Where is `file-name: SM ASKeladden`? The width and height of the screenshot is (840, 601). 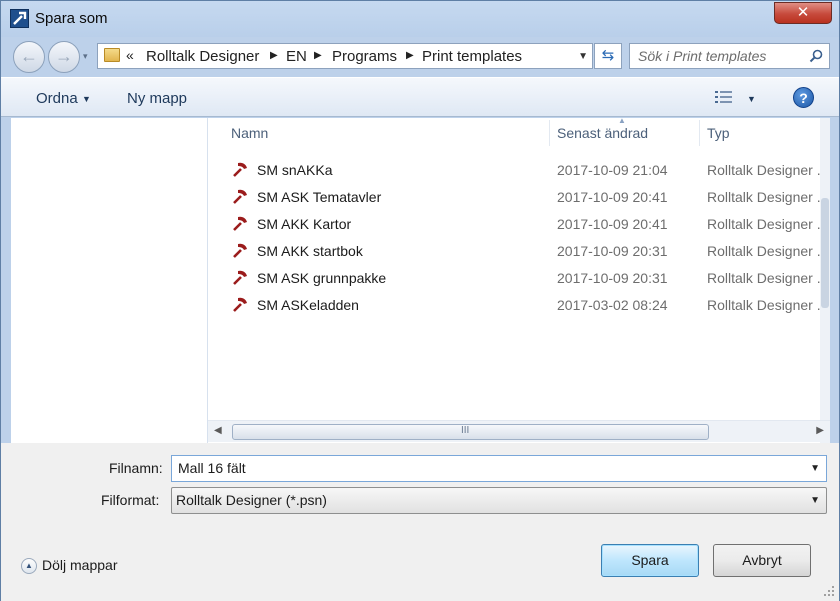 file-name: SM ASKeladden is located at coordinates (308, 305).